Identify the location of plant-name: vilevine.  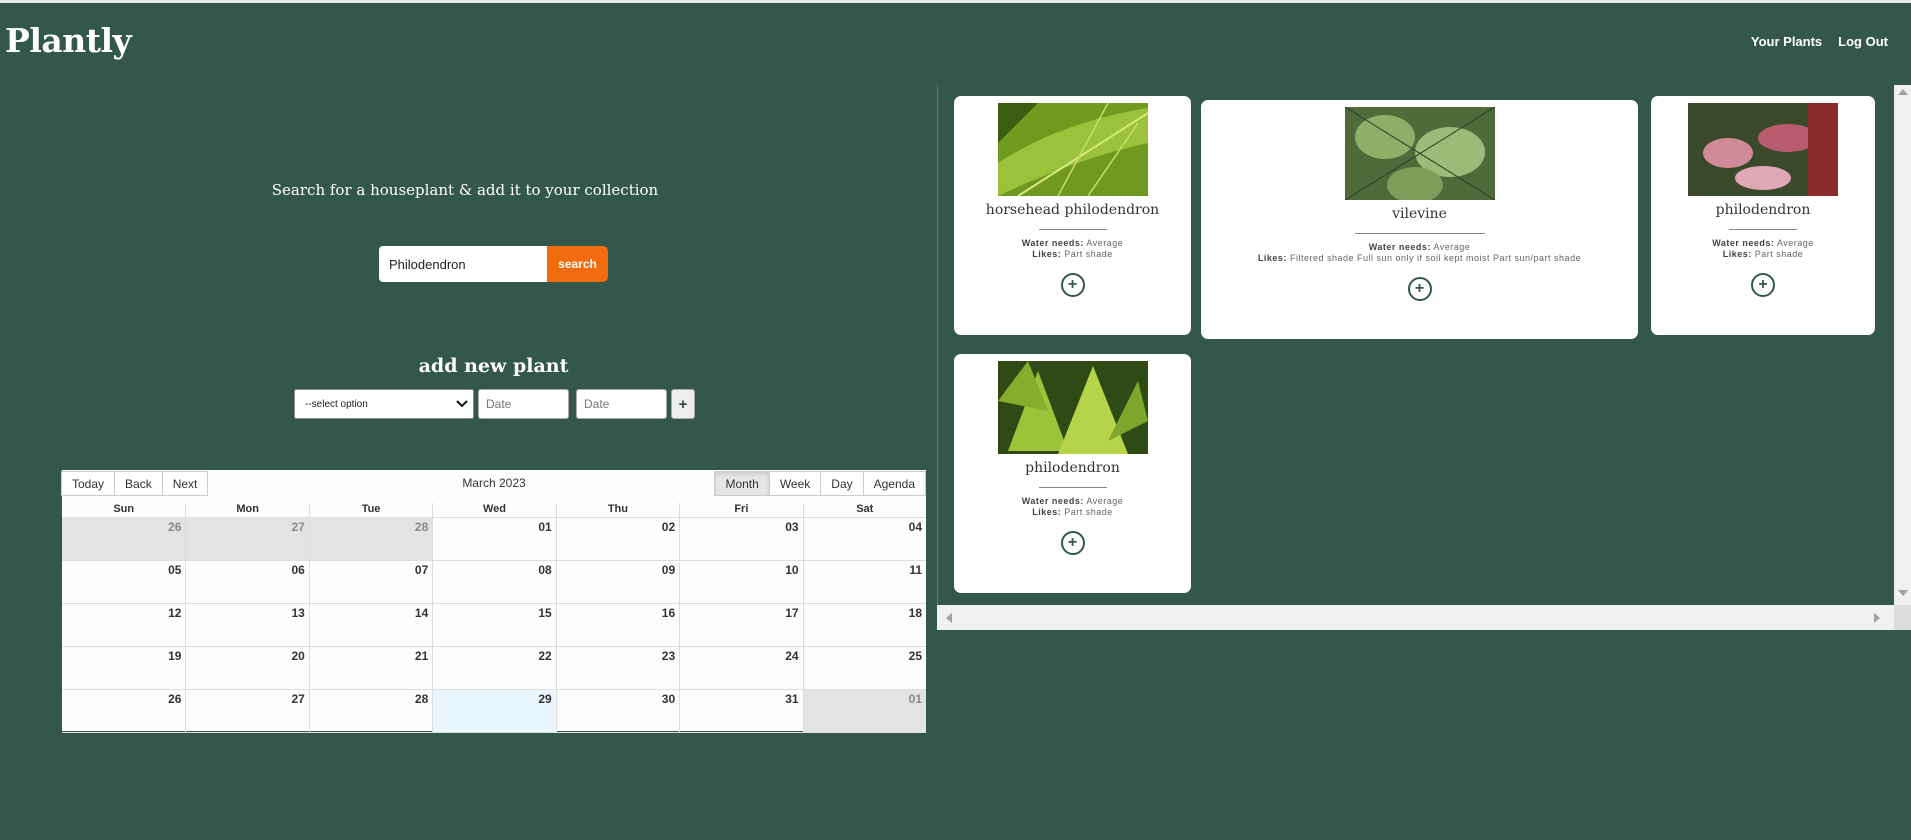
(1419, 214).